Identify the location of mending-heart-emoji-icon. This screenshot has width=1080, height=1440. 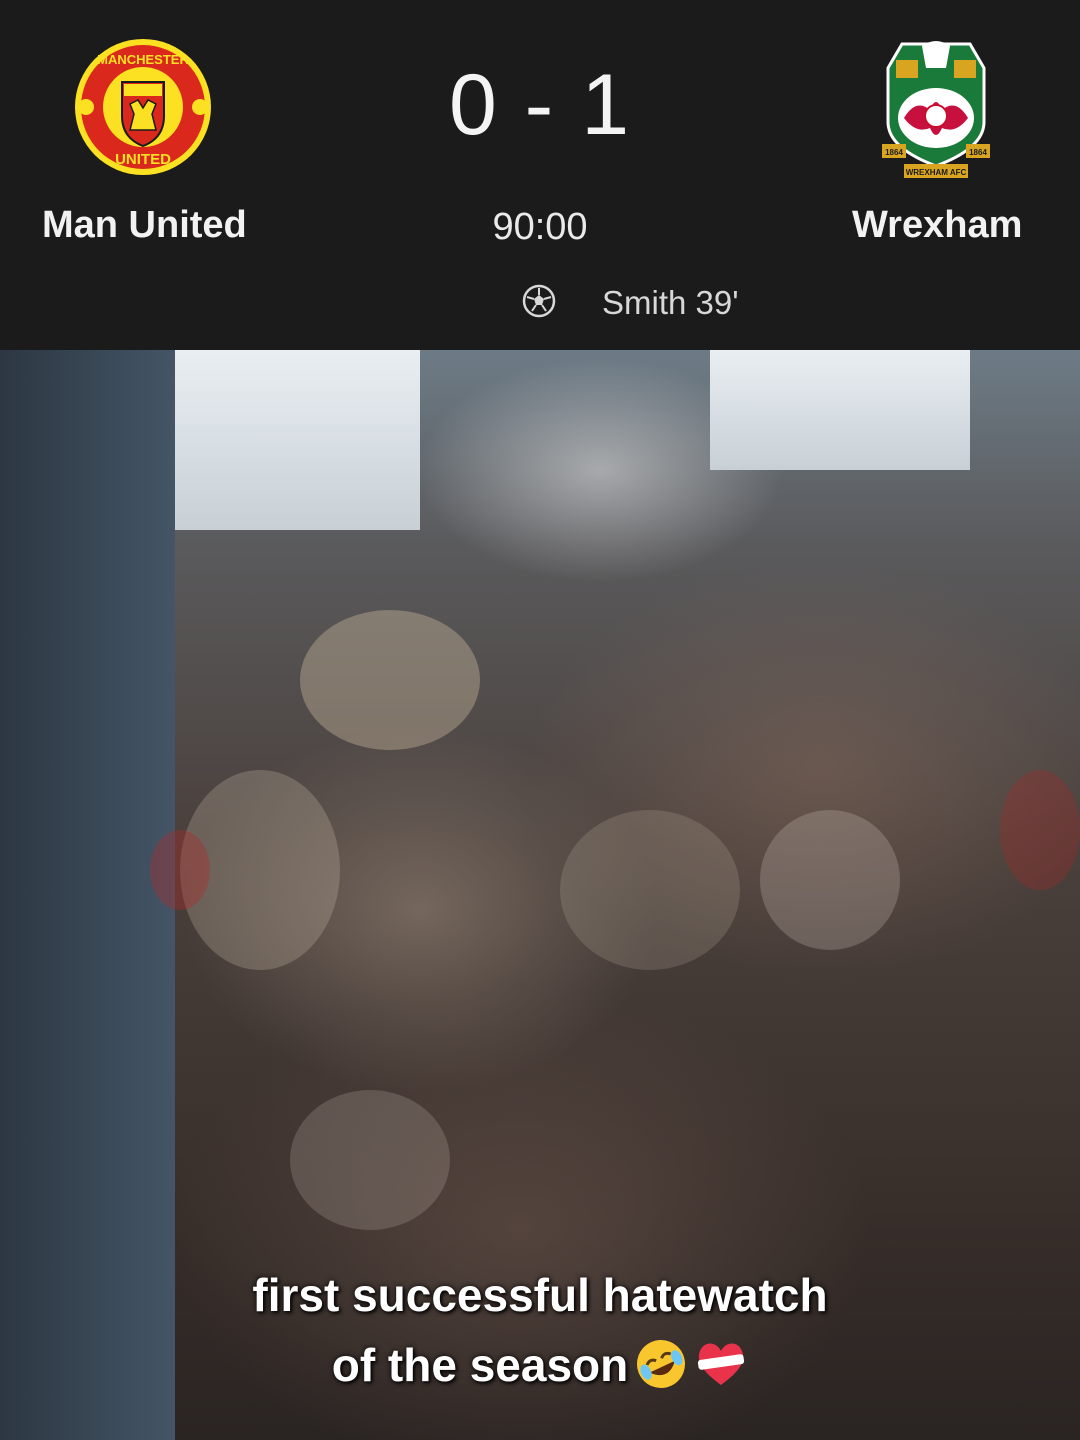
(721, 1364).